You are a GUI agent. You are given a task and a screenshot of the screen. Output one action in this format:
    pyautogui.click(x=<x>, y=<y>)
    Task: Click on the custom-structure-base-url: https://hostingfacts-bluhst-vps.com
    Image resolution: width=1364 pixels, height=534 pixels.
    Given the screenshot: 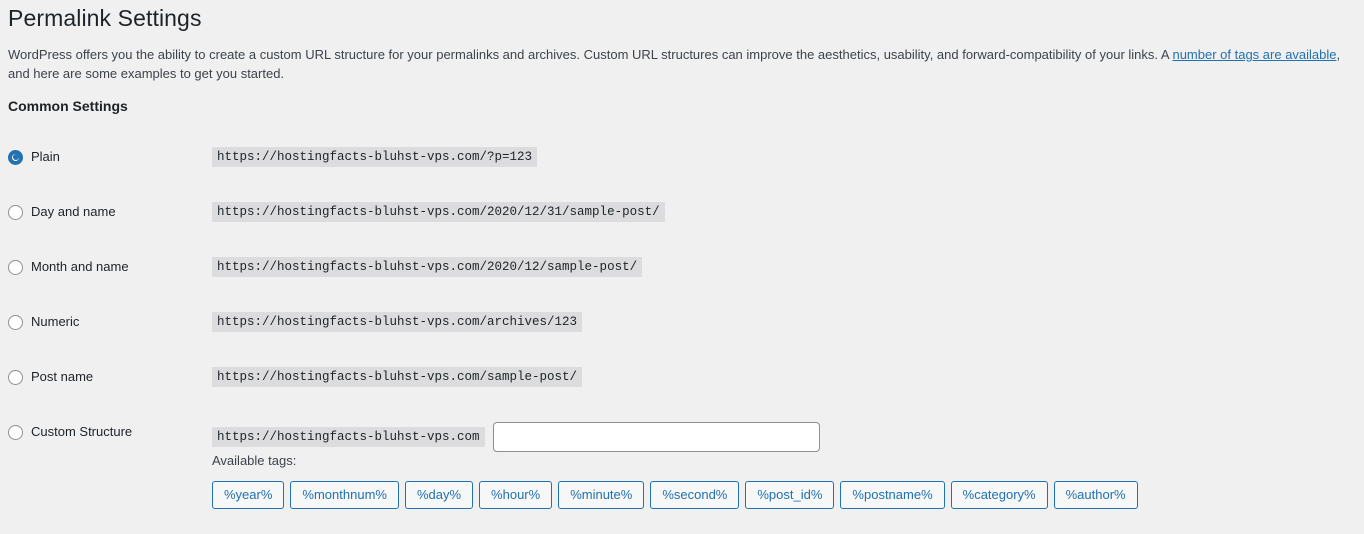 What is the action you would take?
    pyautogui.click(x=348, y=437)
    